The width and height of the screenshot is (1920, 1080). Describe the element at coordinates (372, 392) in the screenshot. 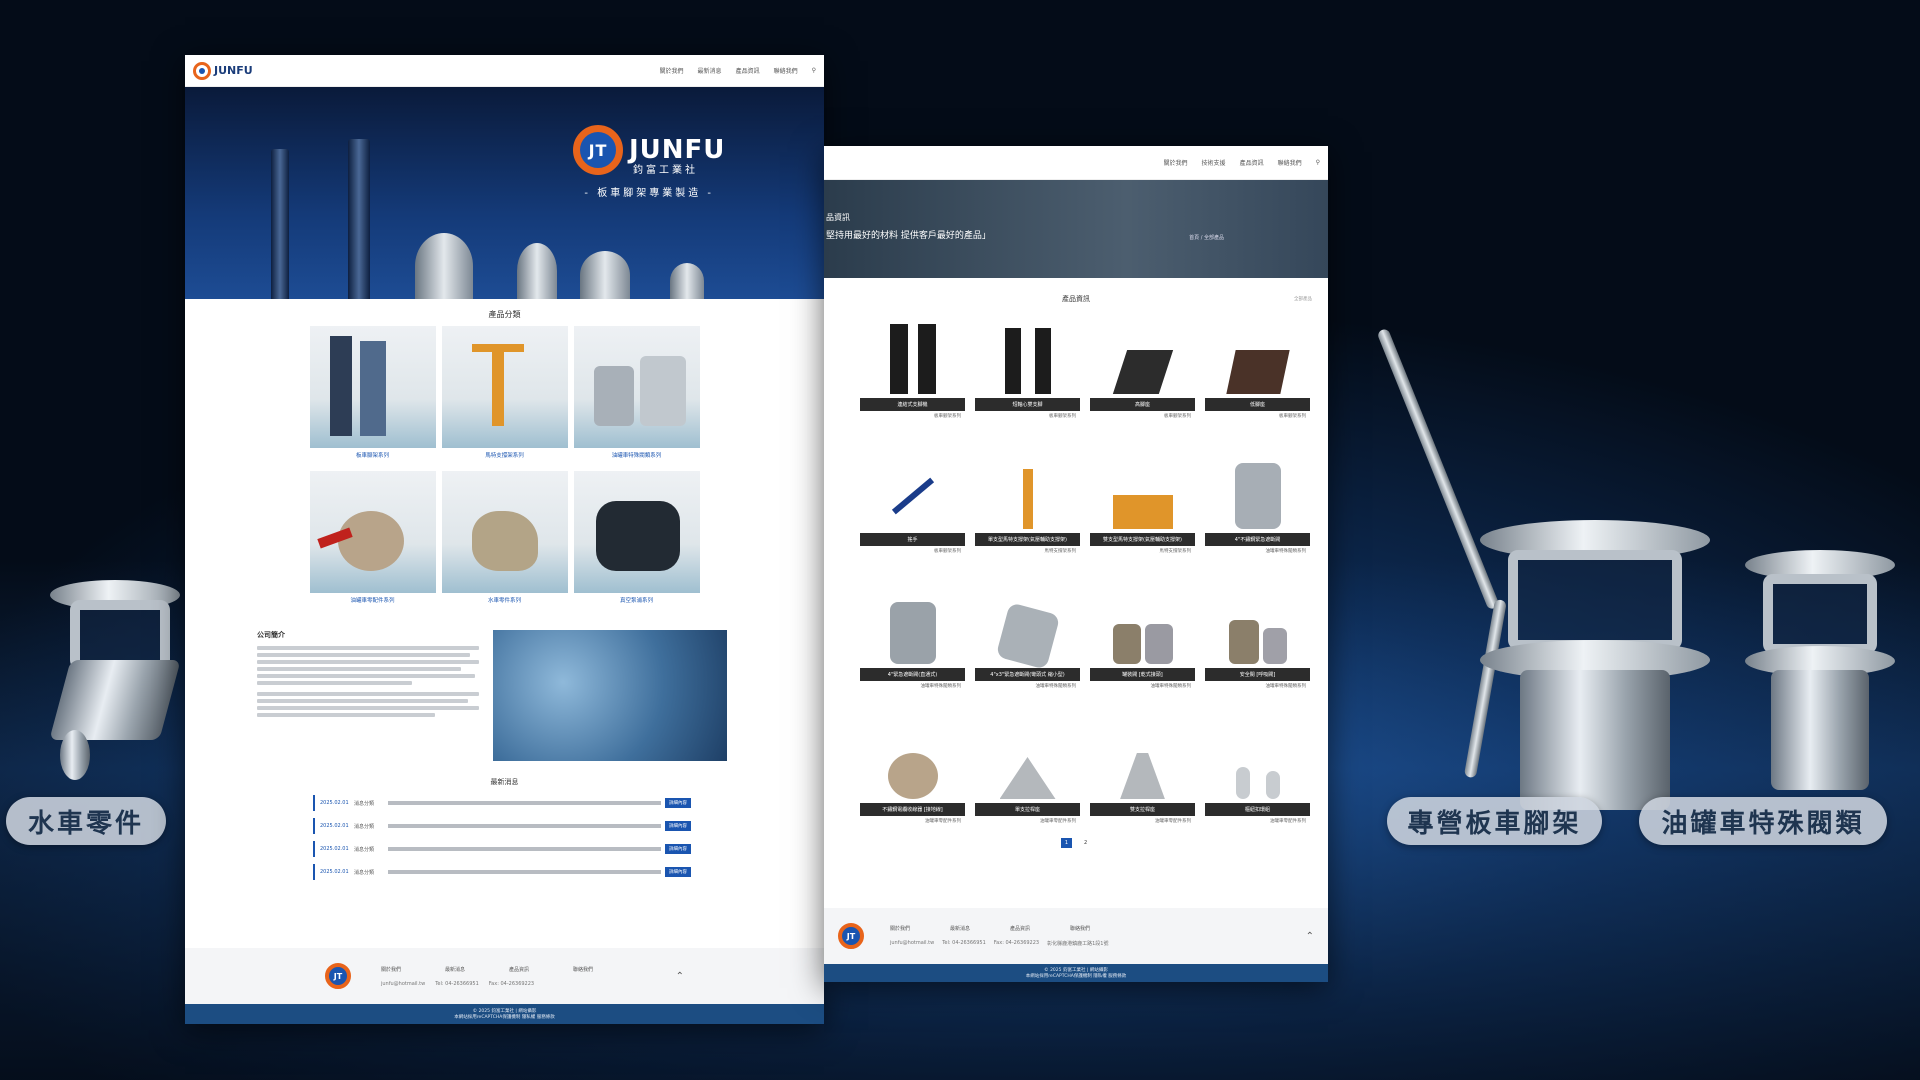

I see `category-card: 板車腳架系列` at that location.